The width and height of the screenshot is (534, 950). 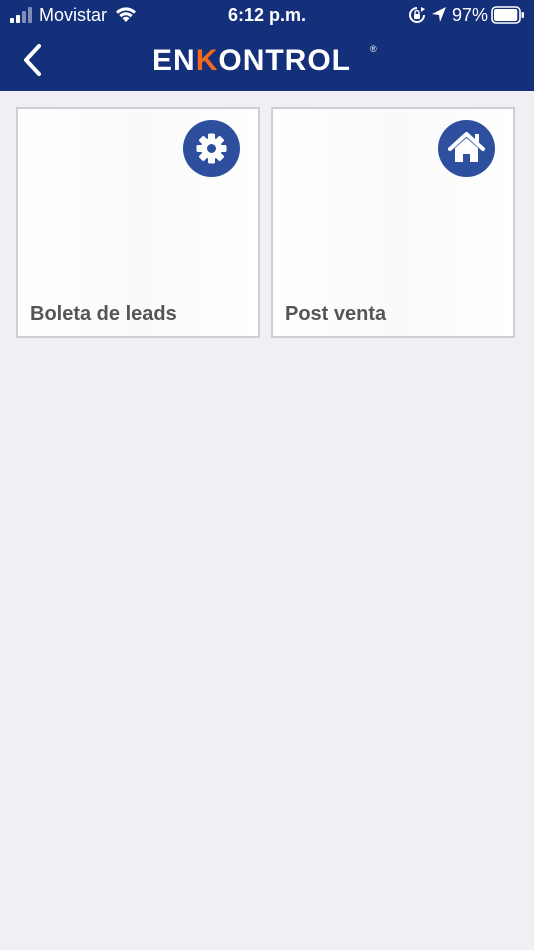 I want to click on home-icon, so click(x=466, y=148).